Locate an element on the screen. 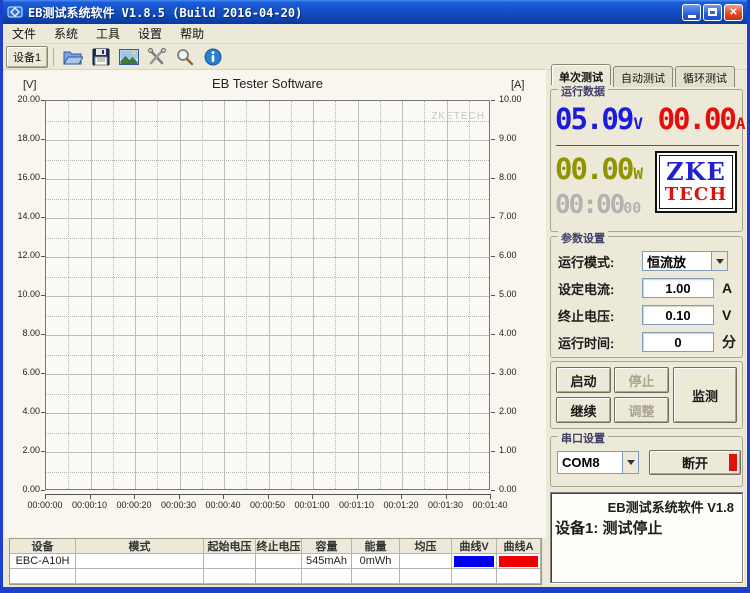  menu-item-1: 系统 is located at coordinates (66, 33).